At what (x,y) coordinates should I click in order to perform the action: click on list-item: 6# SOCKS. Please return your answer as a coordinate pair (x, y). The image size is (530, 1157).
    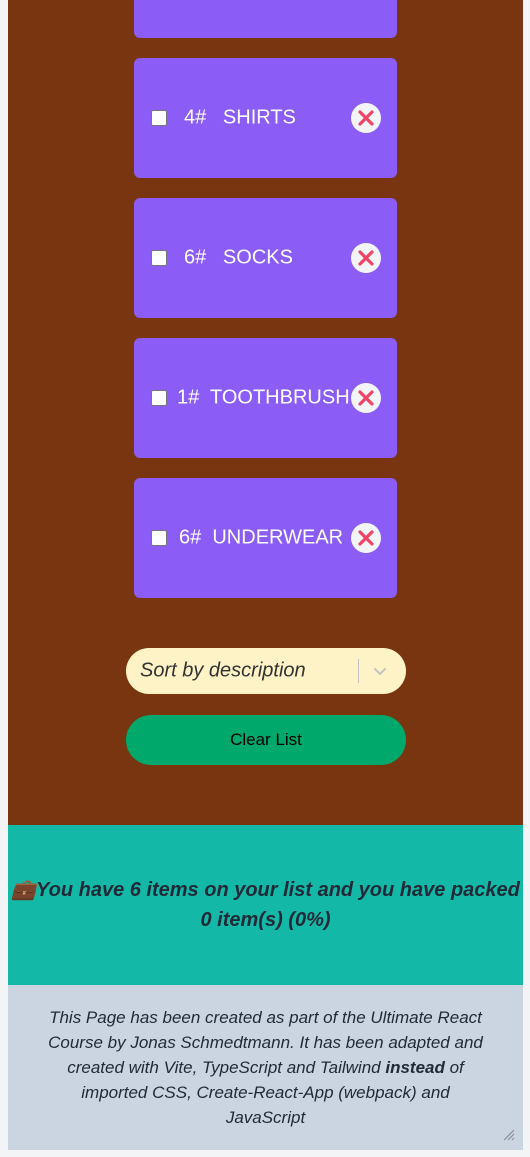
    Looking at the image, I should click on (265, 258).